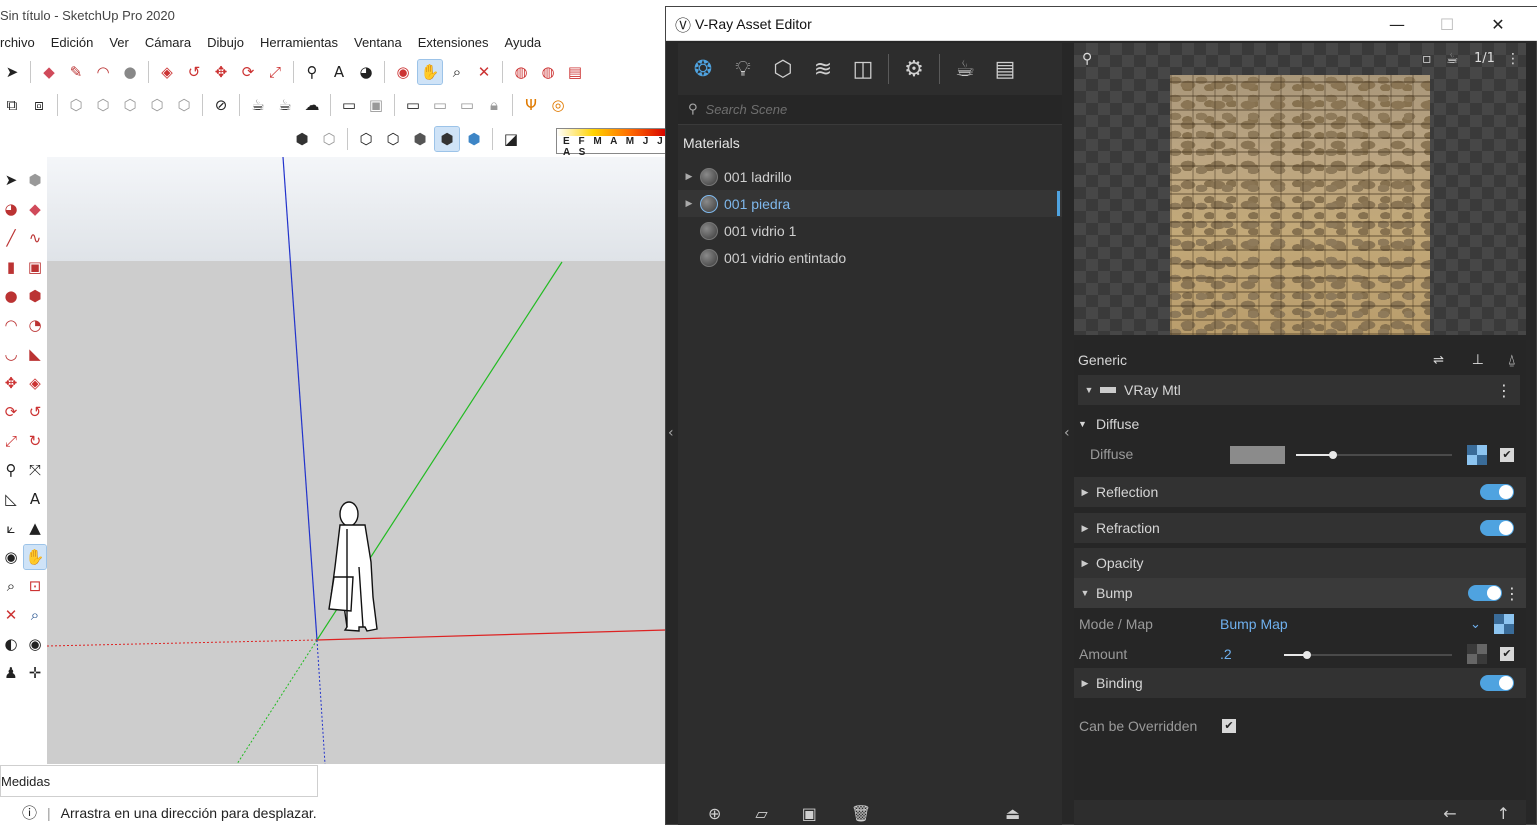 Image resolution: width=1537 pixels, height=825 pixels. What do you see at coordinates (11, 470) in the screenshot?
I see `tape-icon: ⚲` at bounding box center [11, 470].